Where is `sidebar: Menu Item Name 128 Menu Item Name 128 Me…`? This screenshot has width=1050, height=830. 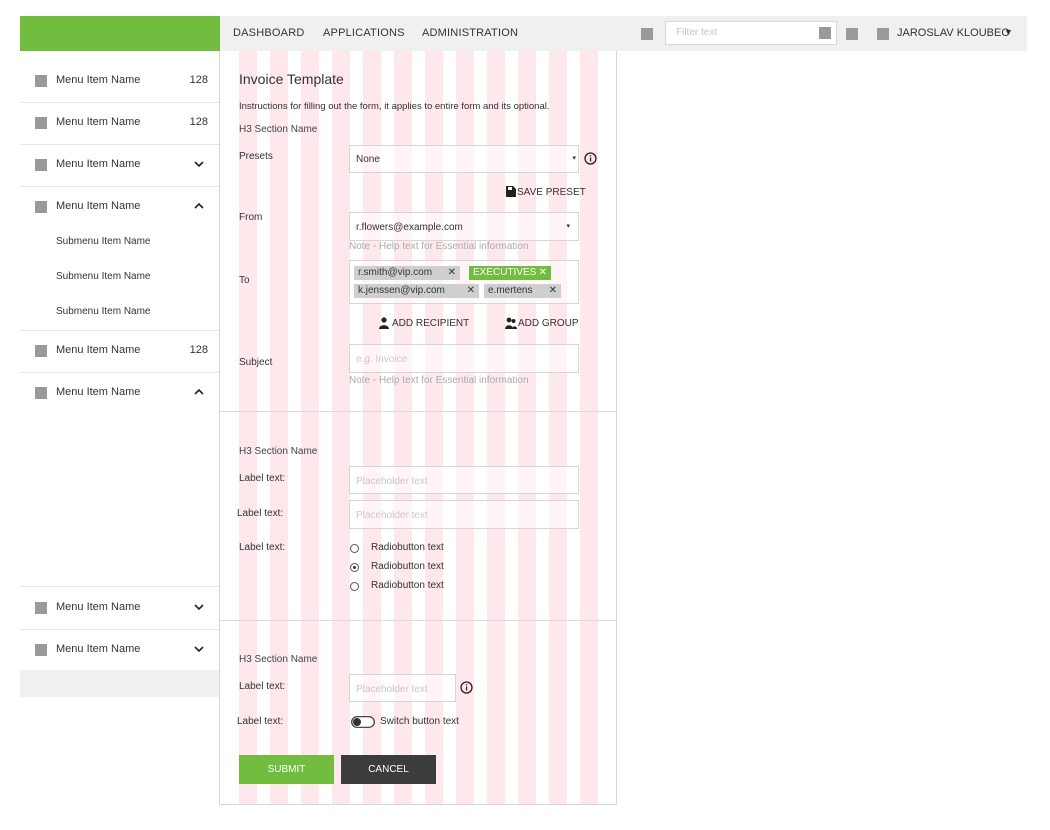
sidebar: Menu Item Name 128 Menu Item Name 128 Me… is located at coordinates (120, 380).